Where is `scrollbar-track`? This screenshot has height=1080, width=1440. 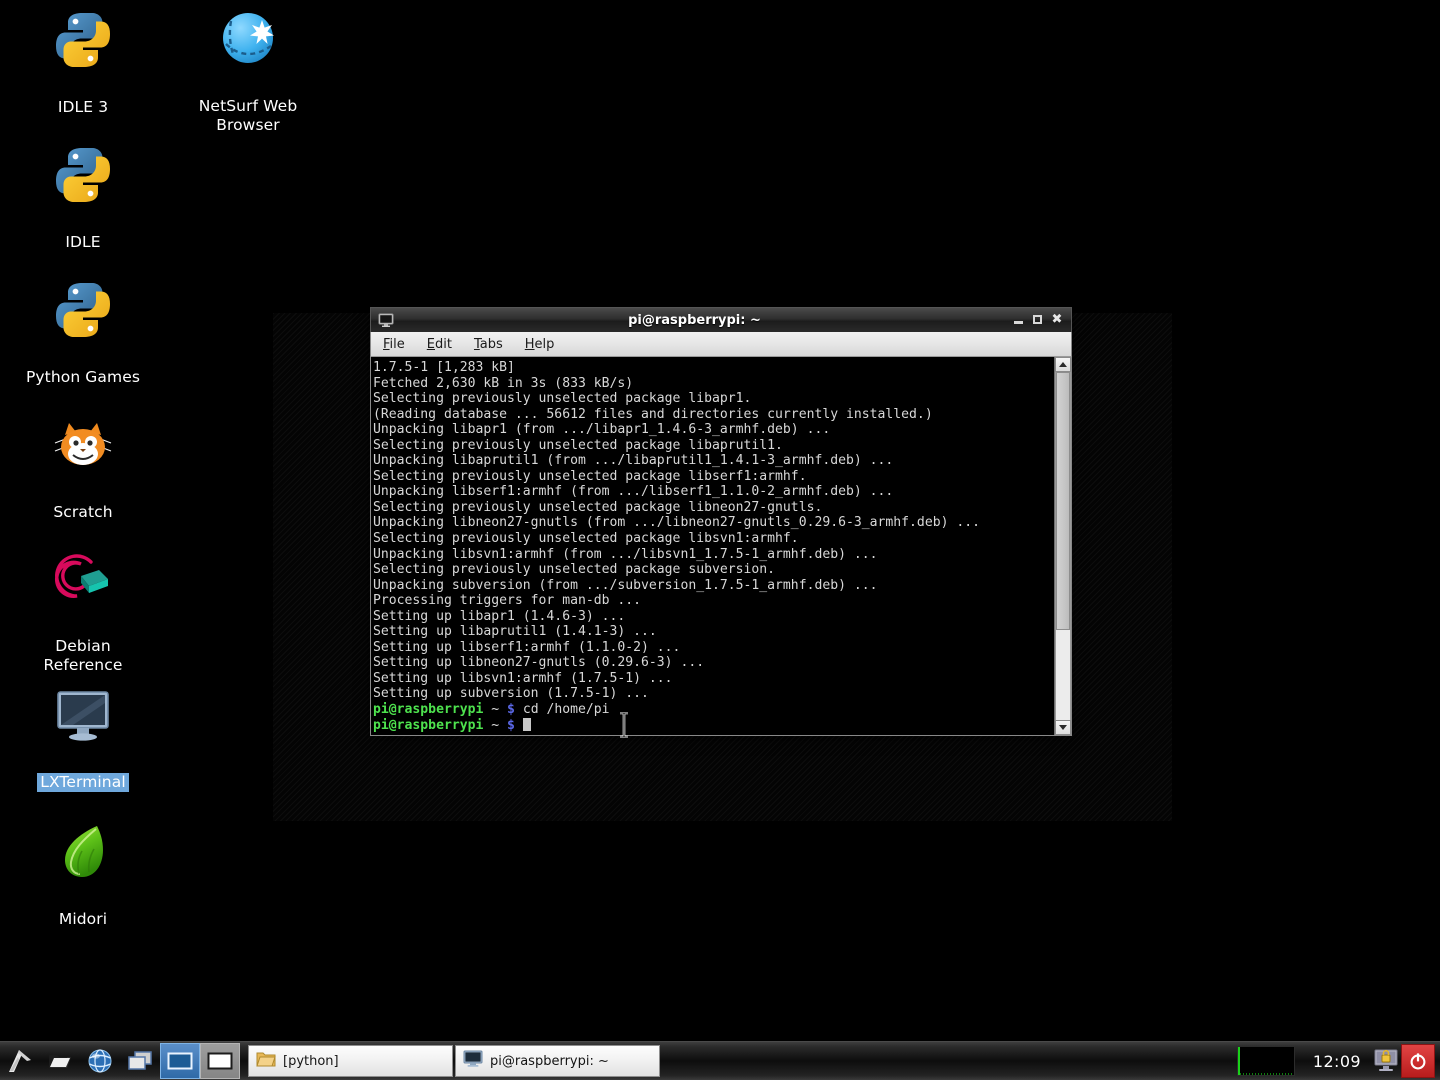
scrollbar-track is located at coordinates (1063, 546).